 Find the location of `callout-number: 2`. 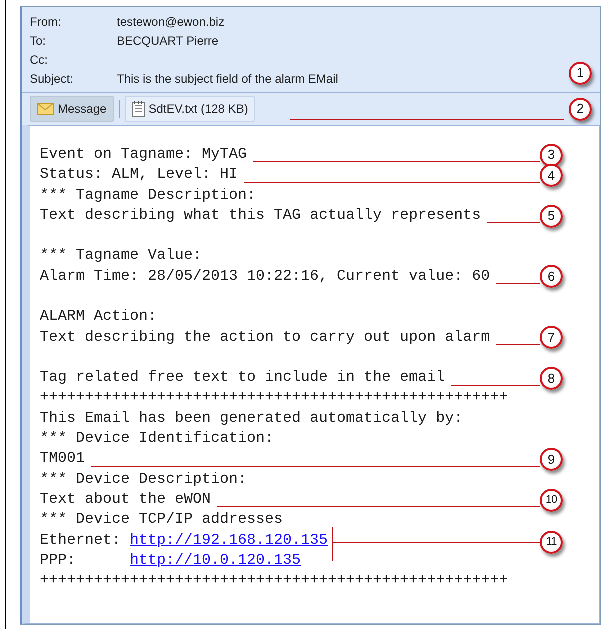

callout-number: 2 is located at coordinates (580, 109).